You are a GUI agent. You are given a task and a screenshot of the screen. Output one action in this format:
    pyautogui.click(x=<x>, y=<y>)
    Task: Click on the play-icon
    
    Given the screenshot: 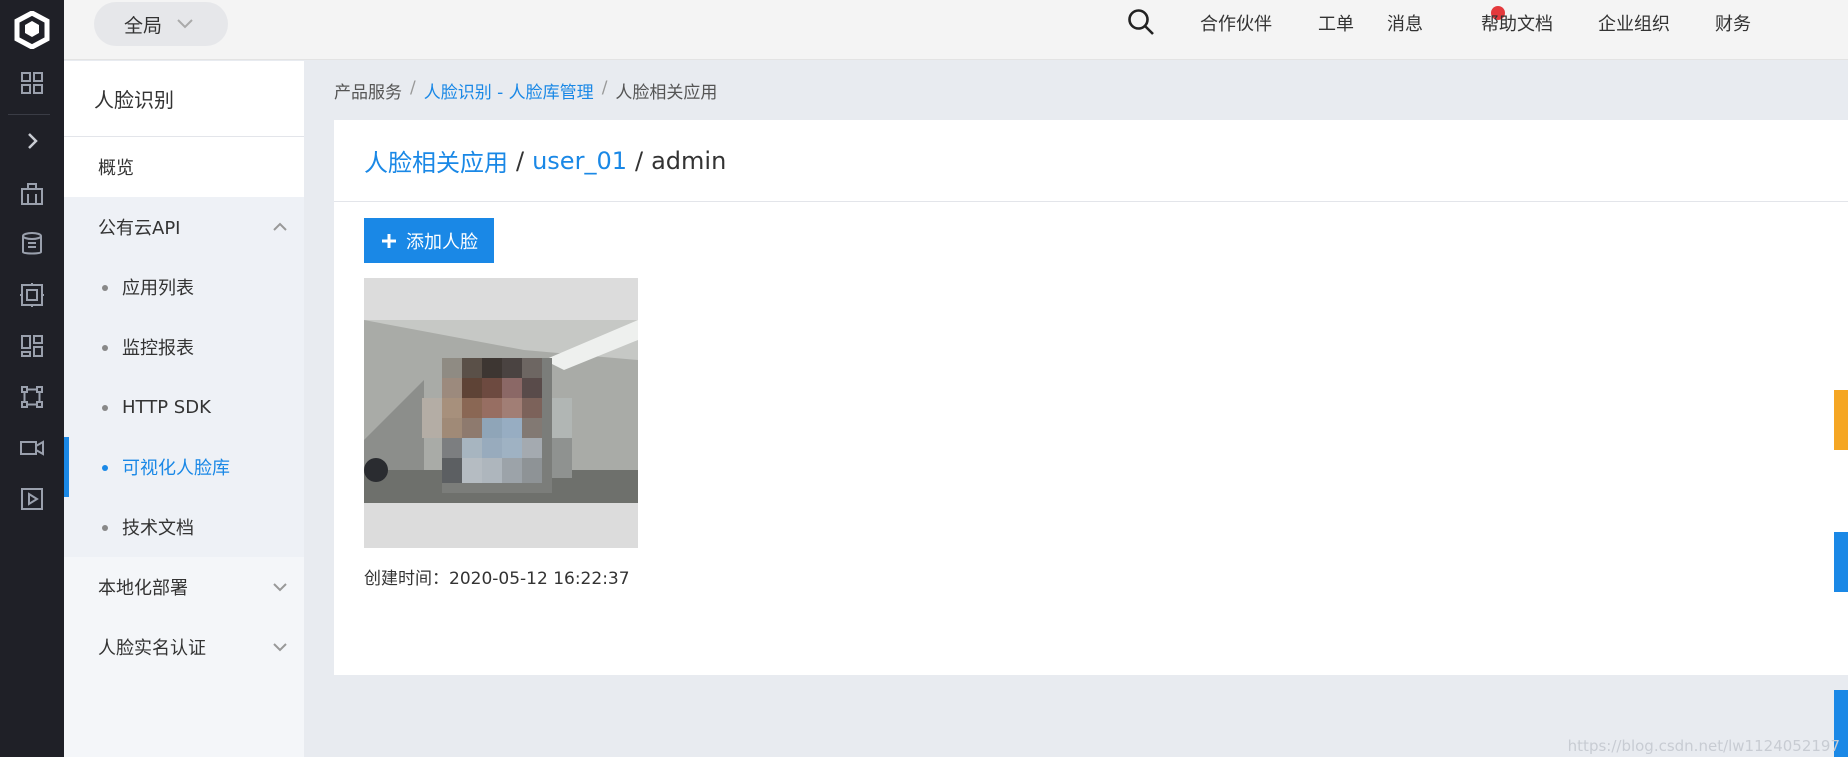 What is the action you would take?
    pyautogui.click(x=32, y=499)
    